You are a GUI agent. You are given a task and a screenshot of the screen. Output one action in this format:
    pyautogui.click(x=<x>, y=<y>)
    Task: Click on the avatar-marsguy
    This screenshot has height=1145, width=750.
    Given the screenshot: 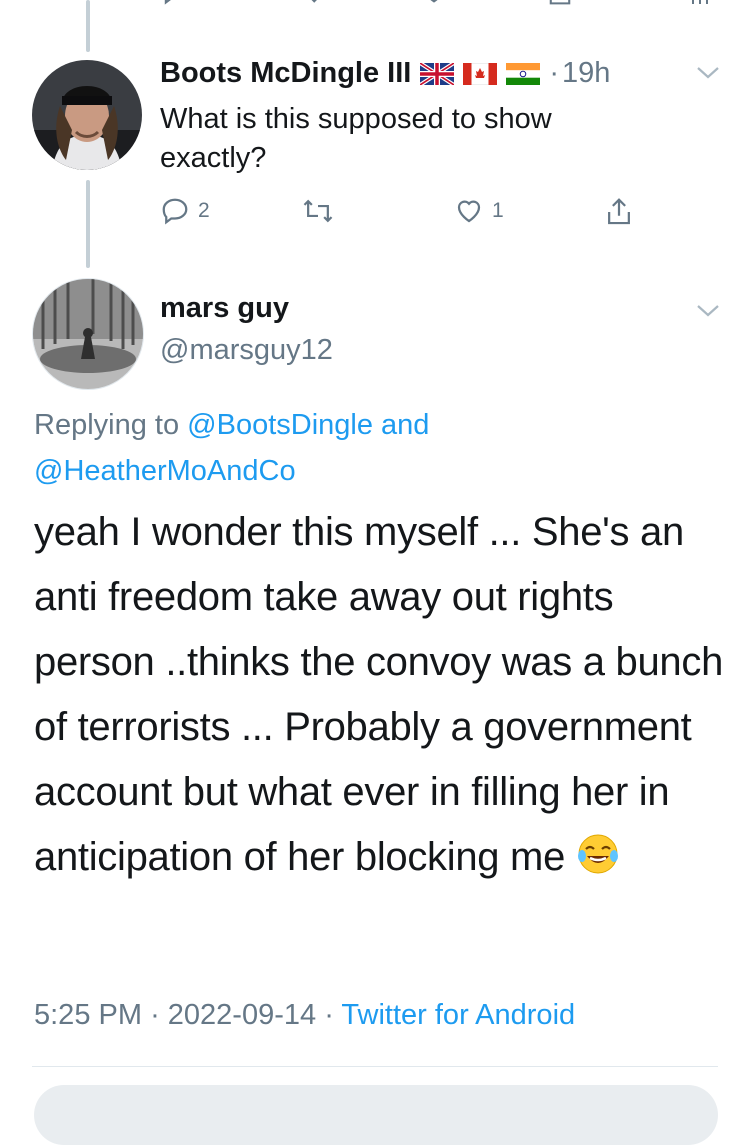 What is the action you would take?
    pyautogui.click(x=88, y=334)
    